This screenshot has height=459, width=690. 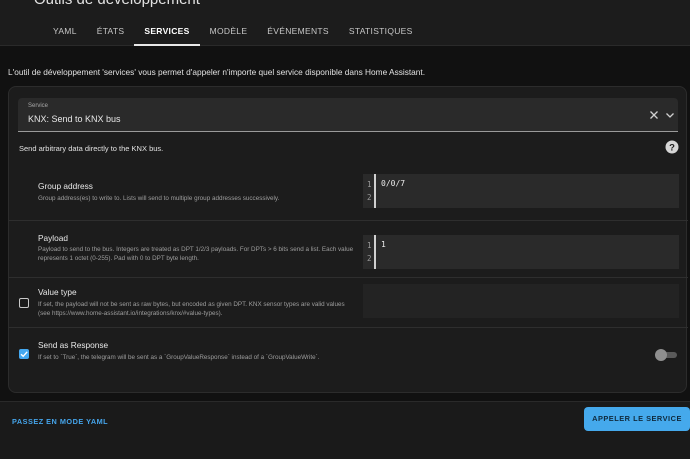 I want to click on tab-services: SERVICES, so click(x=167, y=33).